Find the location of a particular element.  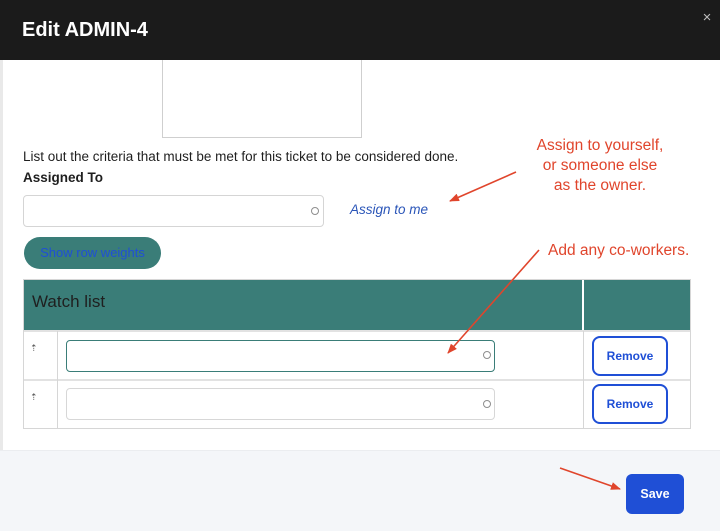

watch-list-header-label: Watch list is located at coordinates (69, 301).